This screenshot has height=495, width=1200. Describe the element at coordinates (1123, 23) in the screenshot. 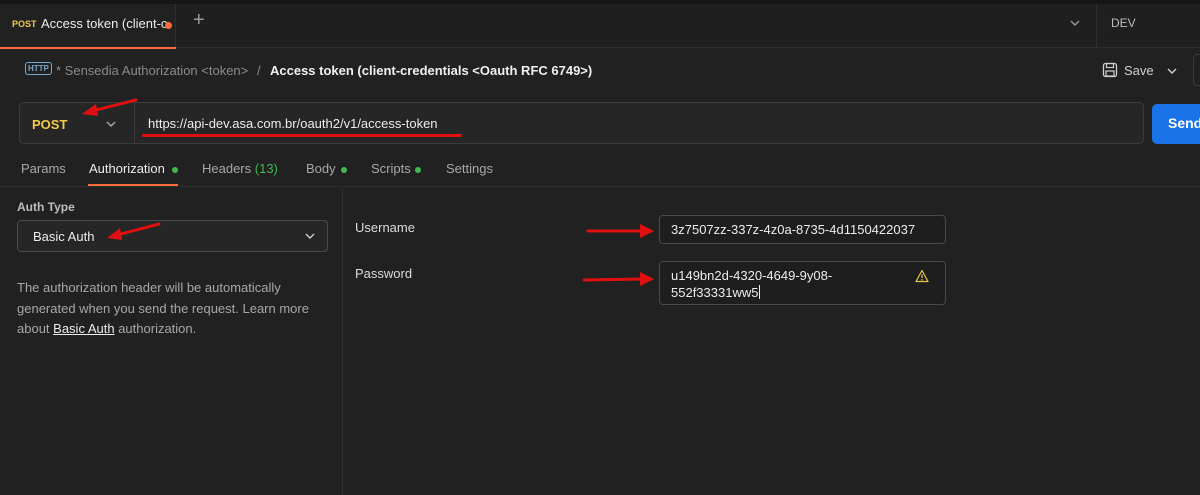

I see `environment-selector: DEV` at that location.